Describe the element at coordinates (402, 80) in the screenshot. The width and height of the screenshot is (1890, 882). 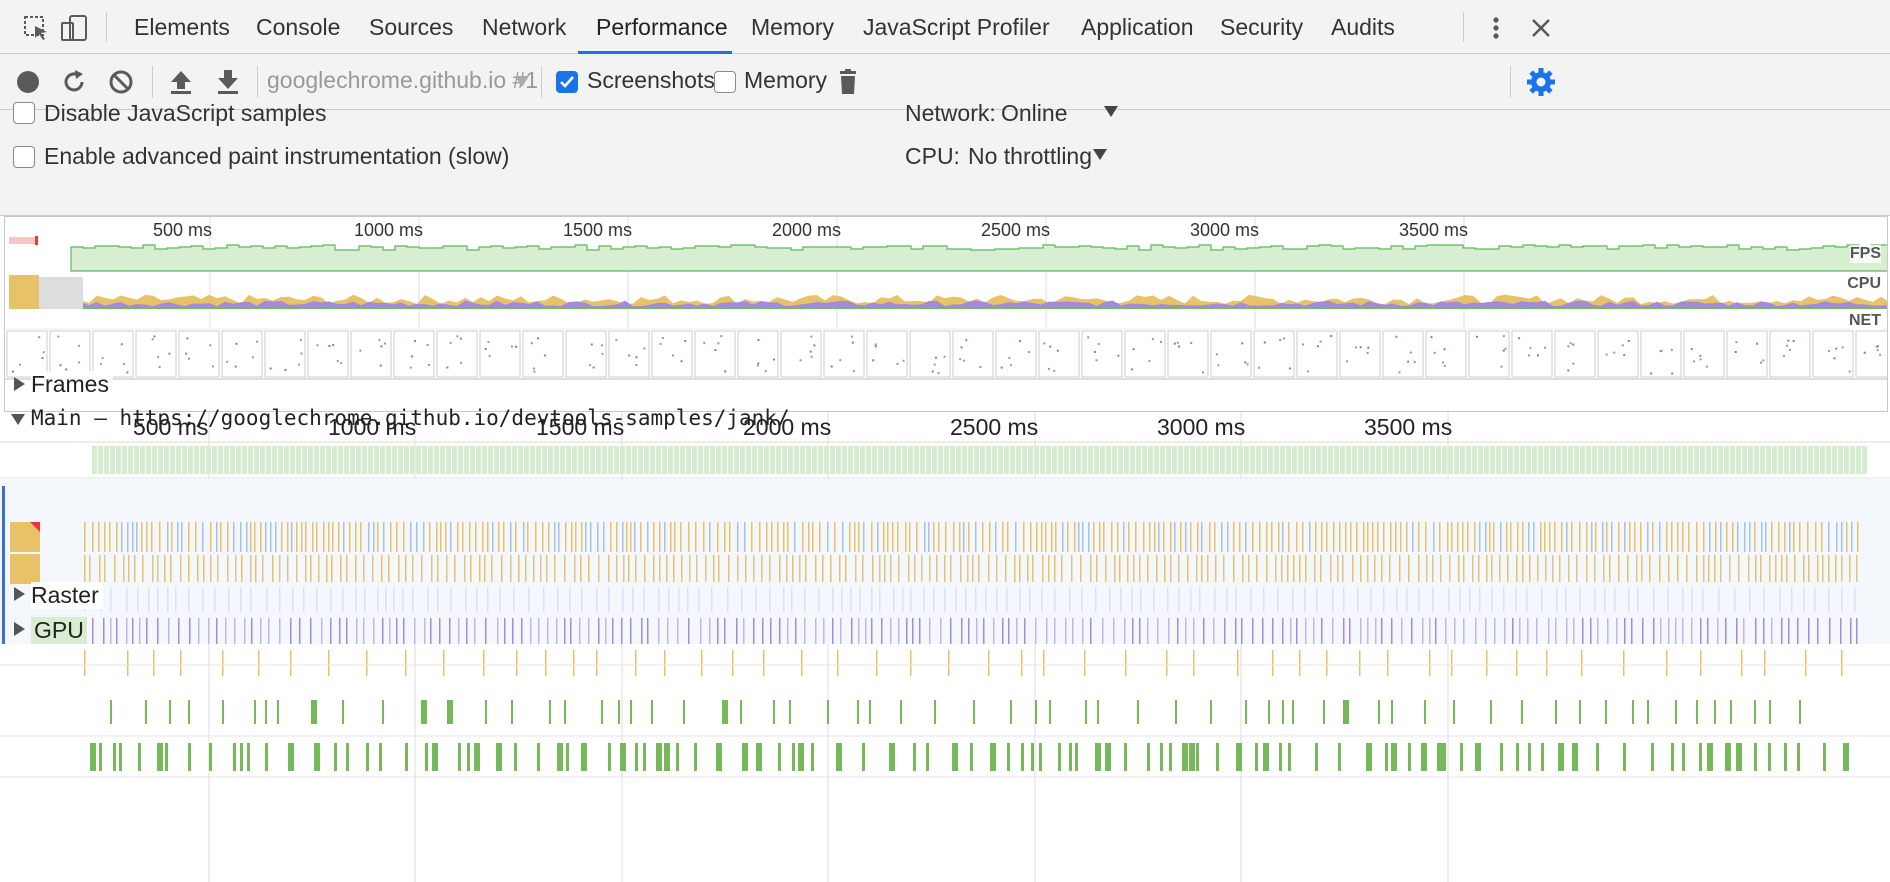
I see `profile-select: googlechrome.github.io #1` at that location.